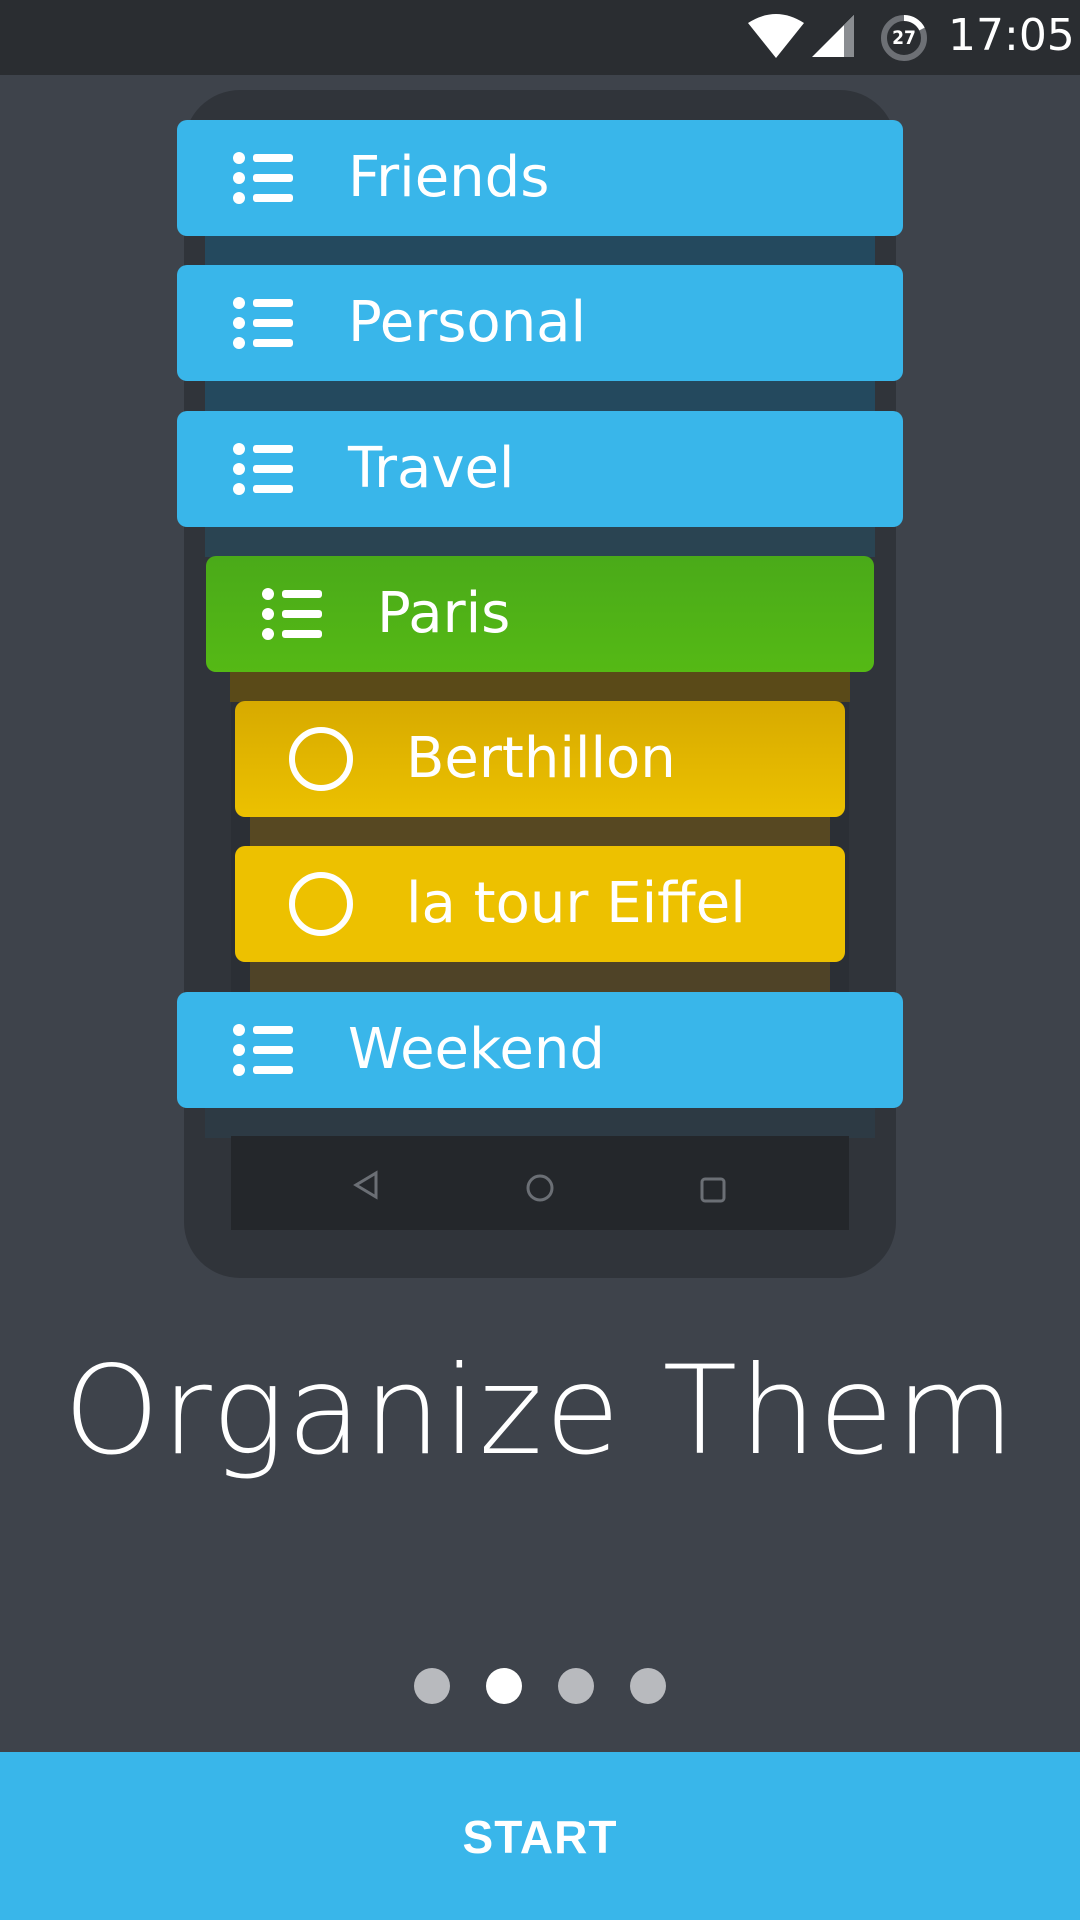  What do you see at coordinates (540, 614) in the screenshot?
I see `list-card-paris: Paris` at bounding box center [540, 614].